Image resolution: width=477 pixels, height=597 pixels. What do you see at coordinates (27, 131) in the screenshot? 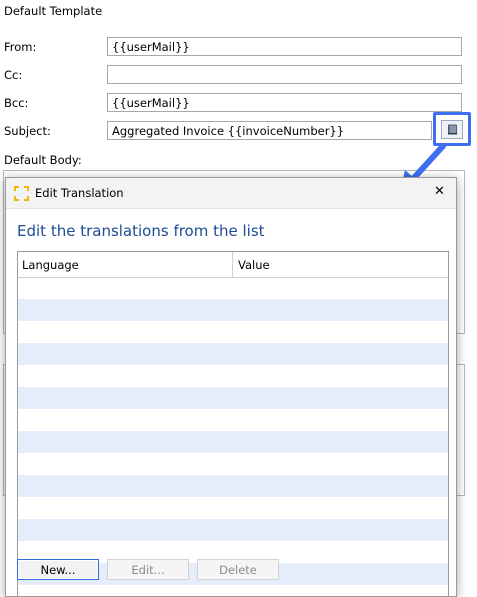
I see `subject-label: Subject:` at bounding box center [27, 131].